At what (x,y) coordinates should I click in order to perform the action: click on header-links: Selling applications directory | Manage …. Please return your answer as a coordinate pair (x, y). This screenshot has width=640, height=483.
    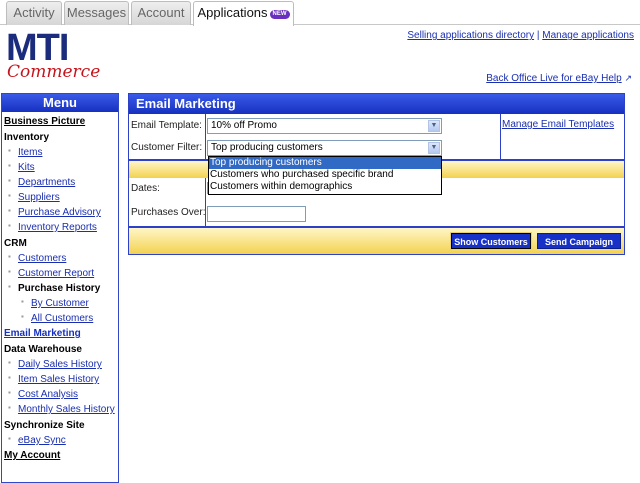
    Looking at the image, I should click on (520, 35).